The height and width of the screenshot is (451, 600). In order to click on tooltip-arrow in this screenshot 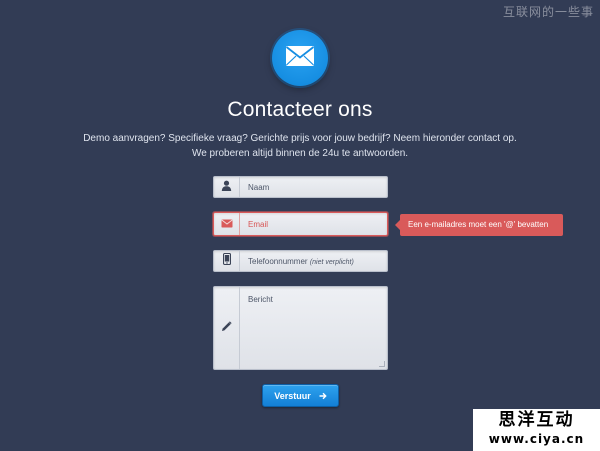, I will do `click(397, 225)`.